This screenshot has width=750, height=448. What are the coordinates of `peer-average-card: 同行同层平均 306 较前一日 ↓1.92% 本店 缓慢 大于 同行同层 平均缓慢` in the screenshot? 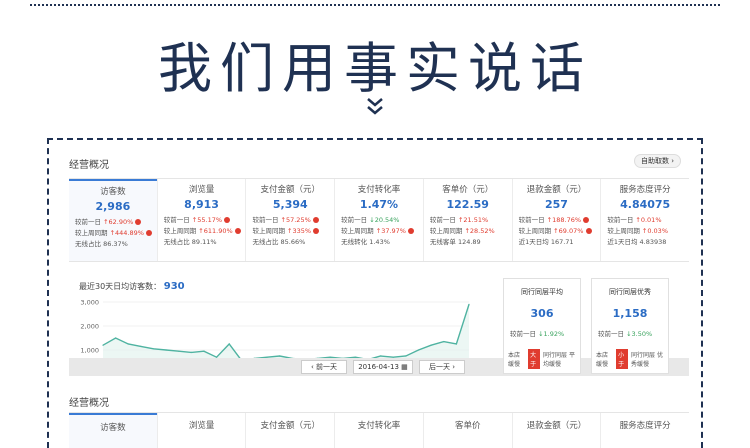 It's located at (542, 326).